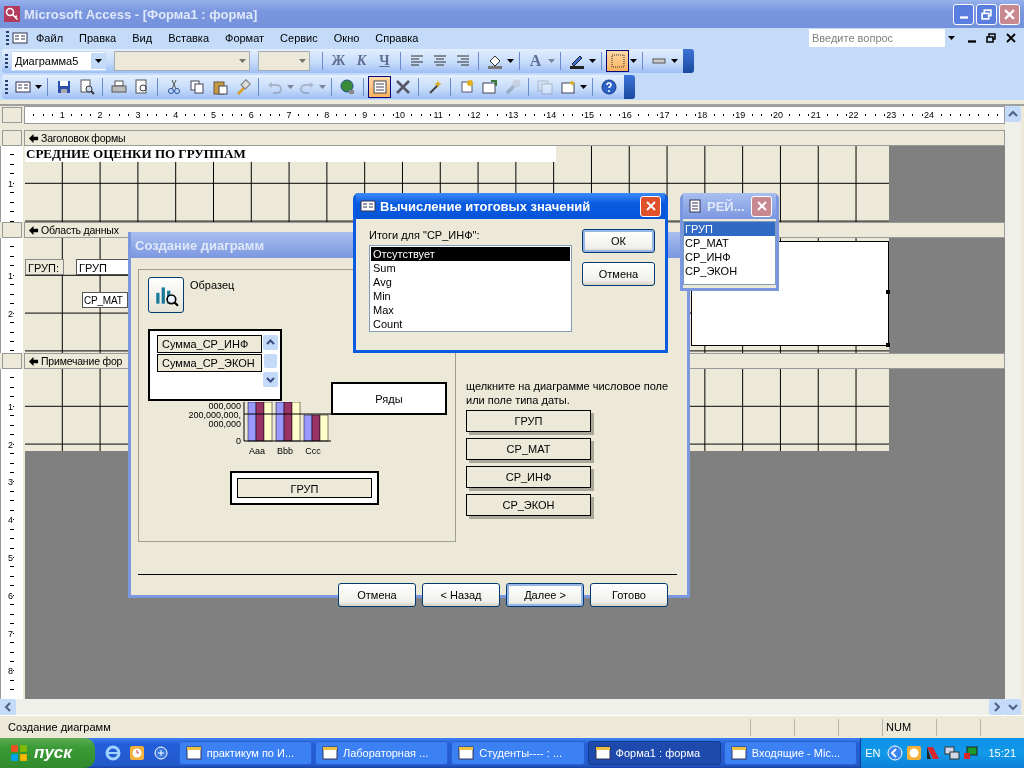 The image size is (1024, 768). Describe the element at coordinates (141, 14) in the screenshot. I see `window-title: Microsoft Access - [Форма1 : форма]` at that location.